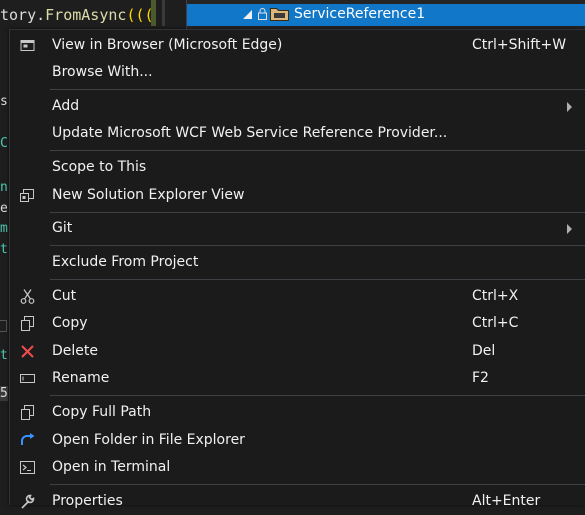  I want to click on rename-icon, so click(27, 378).